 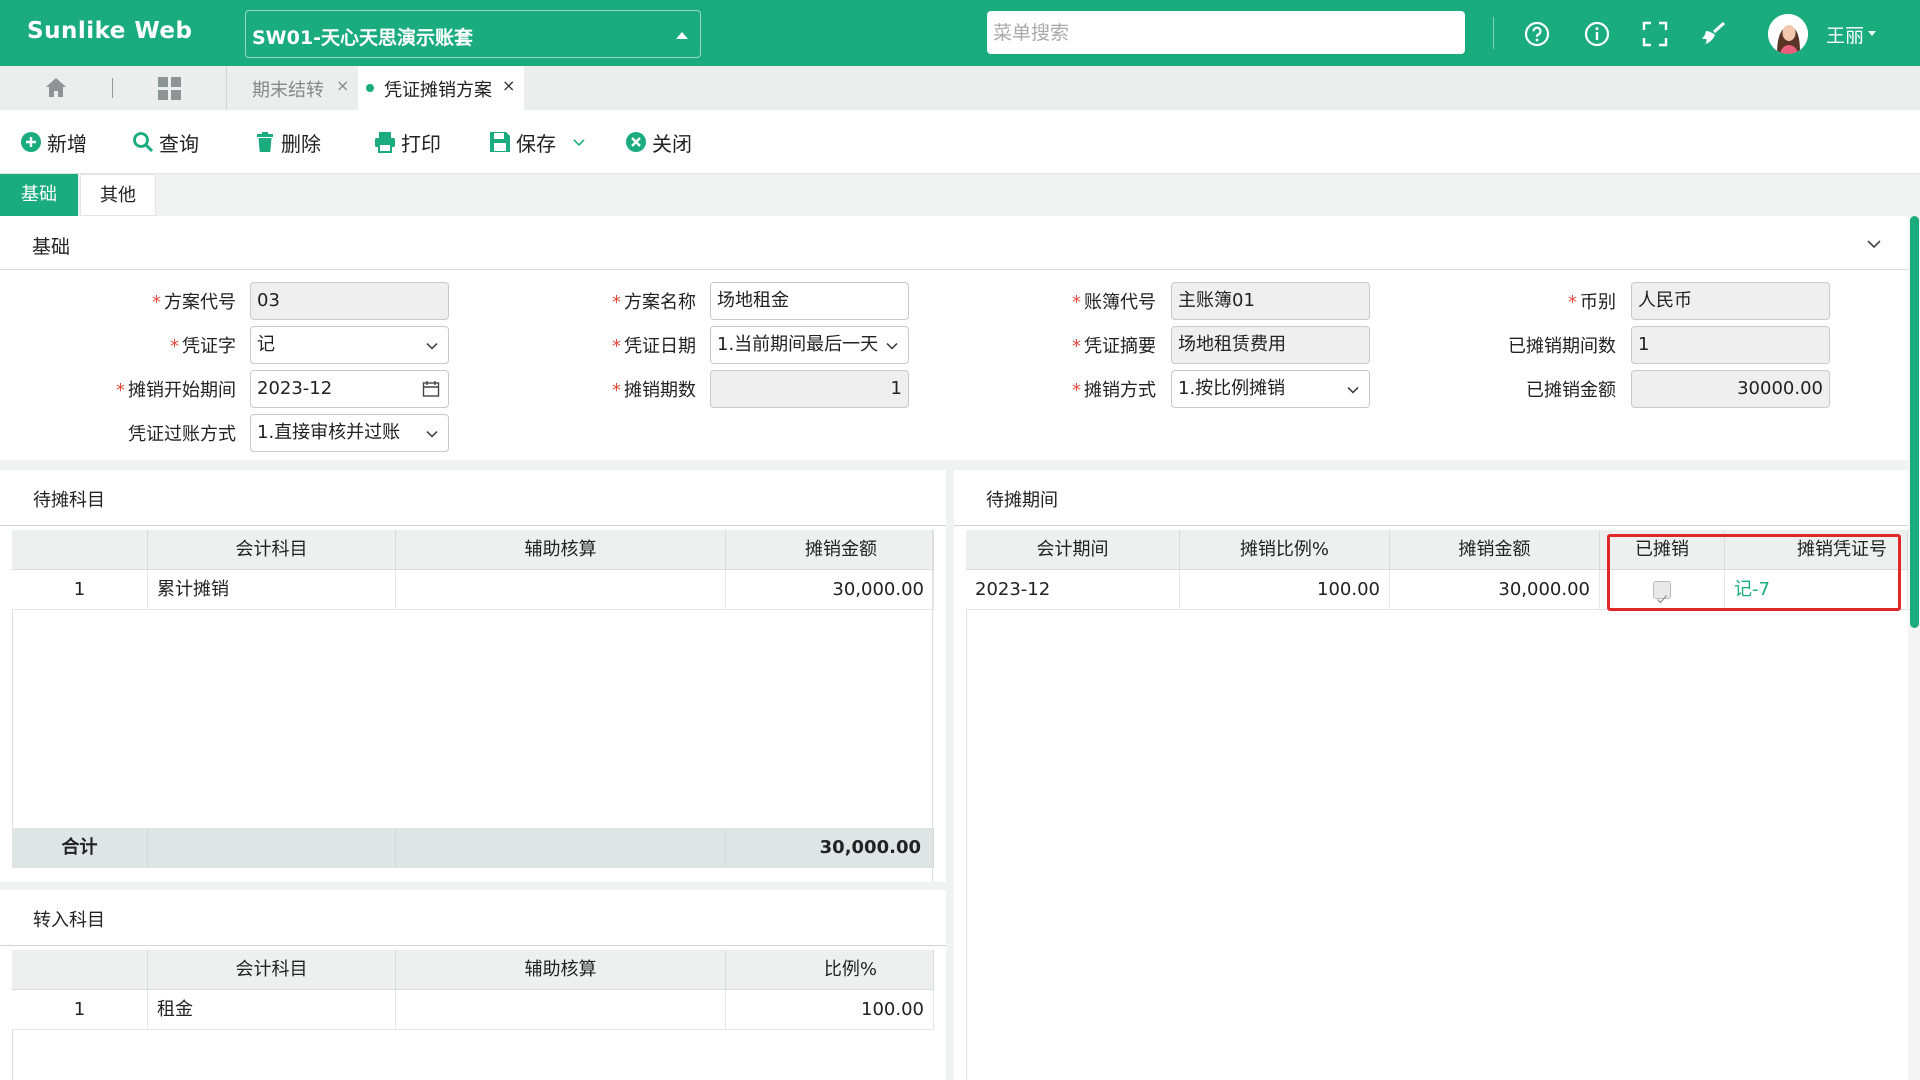 What do you see at coordinates (329, 432) in the screenshot?
I see `posting-value: 1.直接审核并过账` at bounding box center [329, 432].